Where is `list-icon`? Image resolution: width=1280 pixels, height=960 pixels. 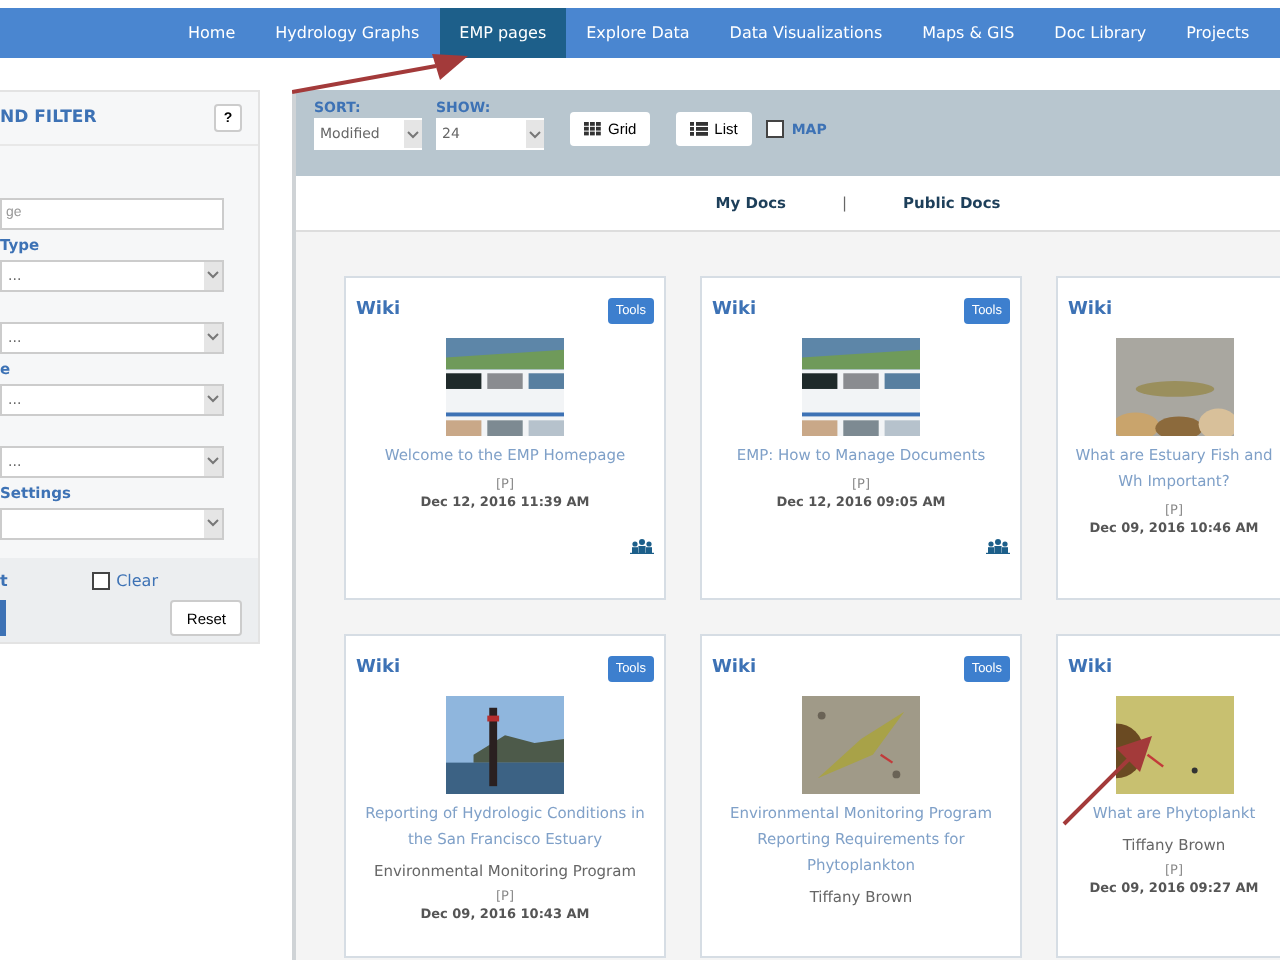 list-icon is located at coordinates (699, 129).